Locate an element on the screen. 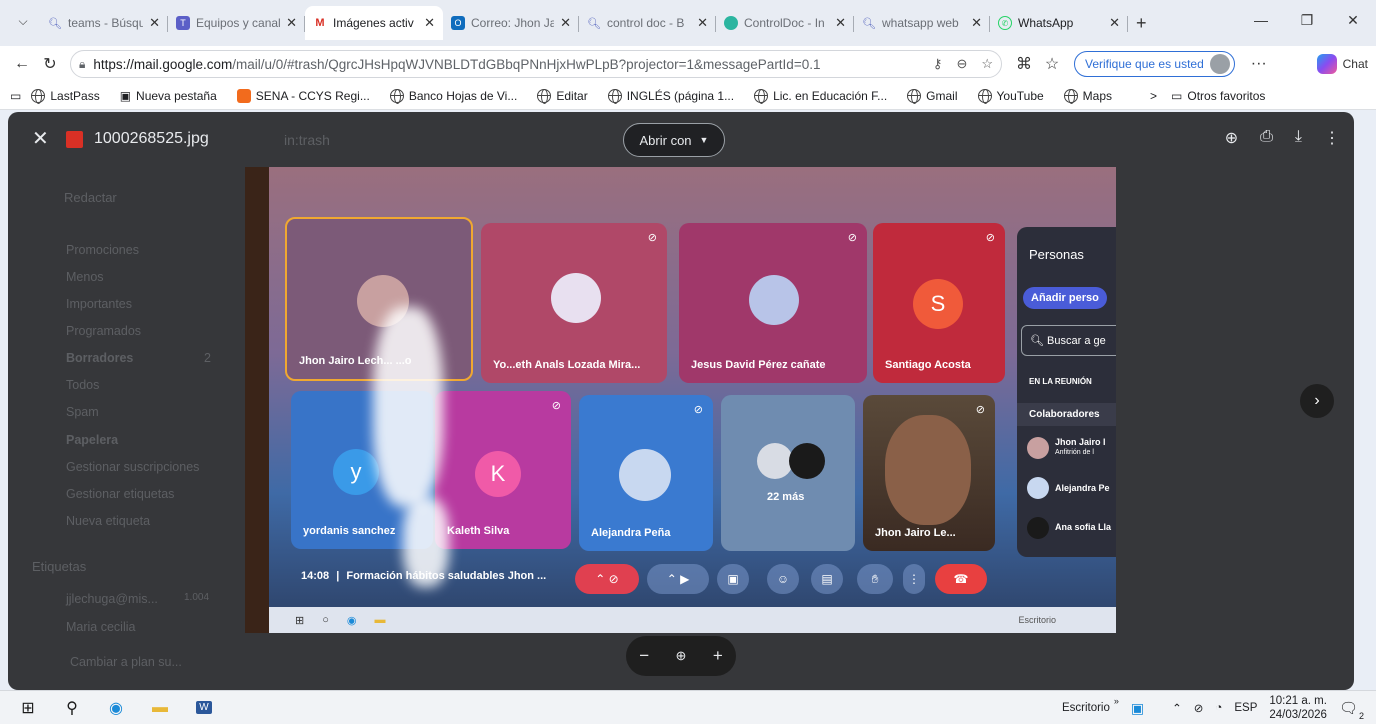 The height and width of the screenshot is (724, 1376). taskbar-word-button: W is located at coordinates (204, 707).